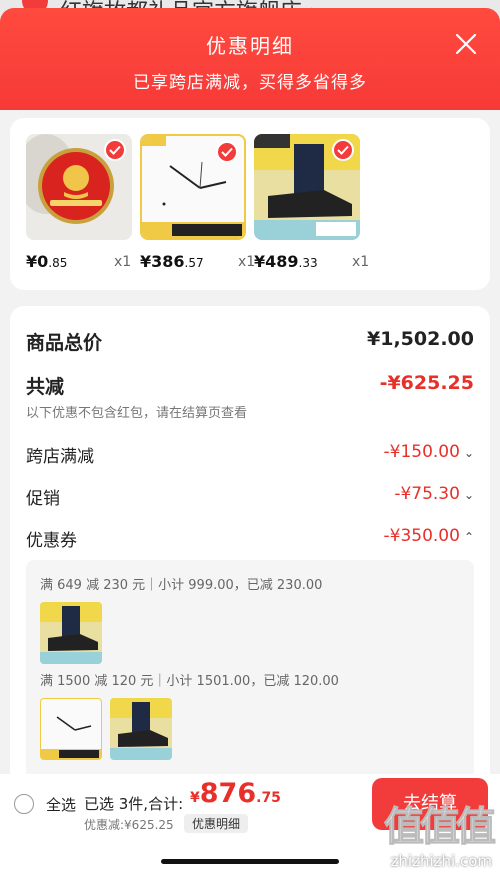 The width and height of the screenshot is (500, 877). What do you see at coordinates (250, 383) in the screenshot?
I see `total-reduce-row: 共减 -¥625.25` at bounding box center [250, 383].